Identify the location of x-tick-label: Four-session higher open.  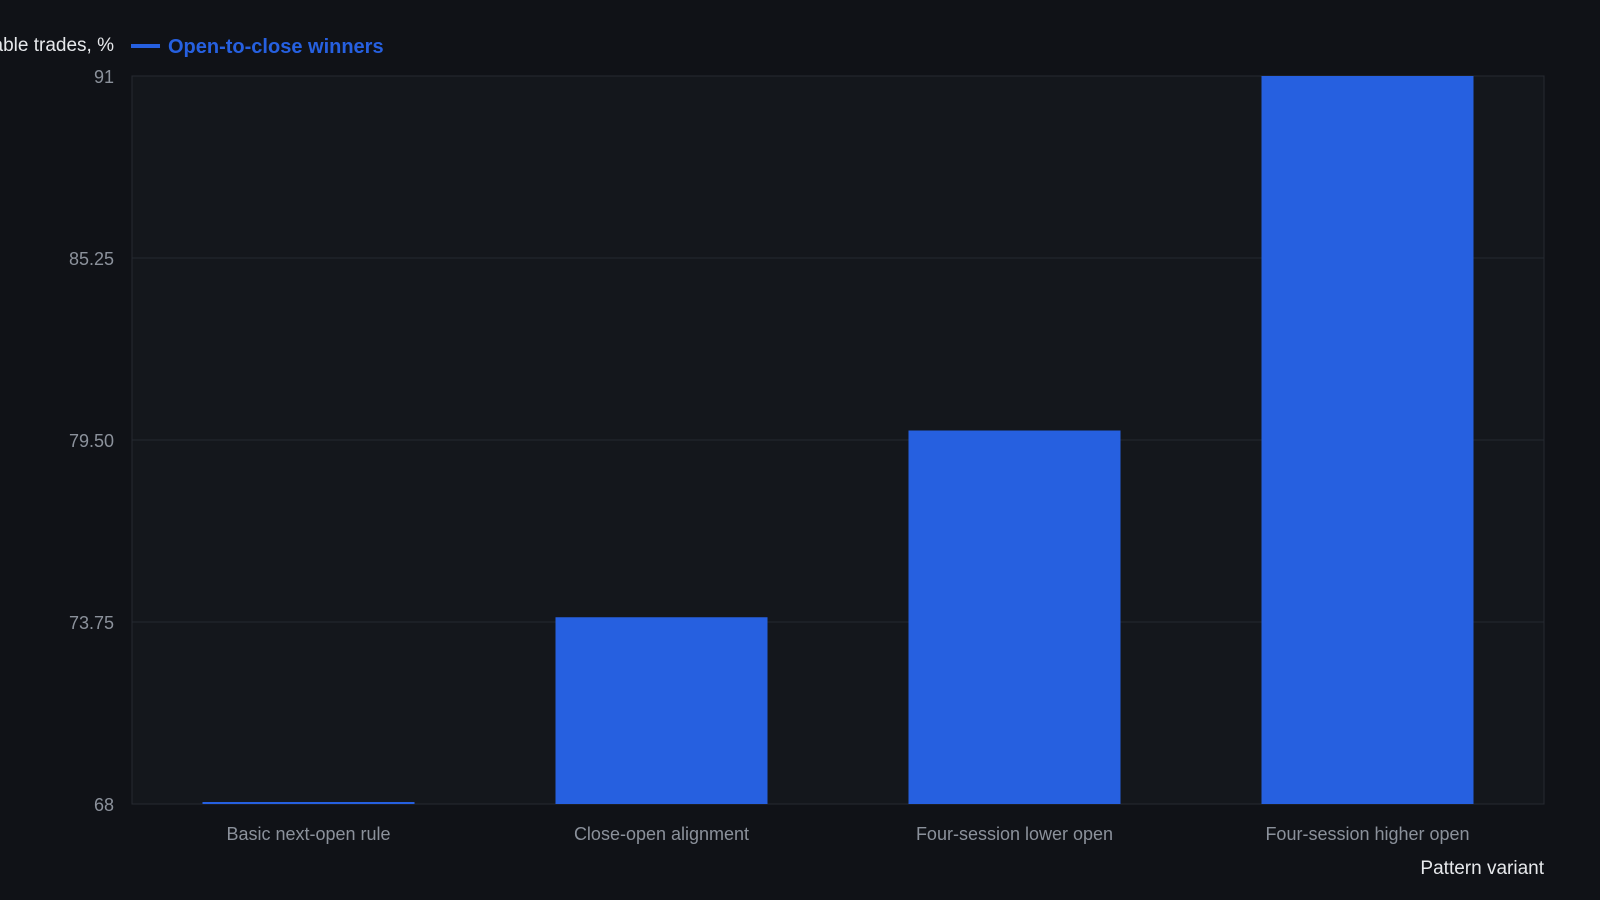
(1367, 834).